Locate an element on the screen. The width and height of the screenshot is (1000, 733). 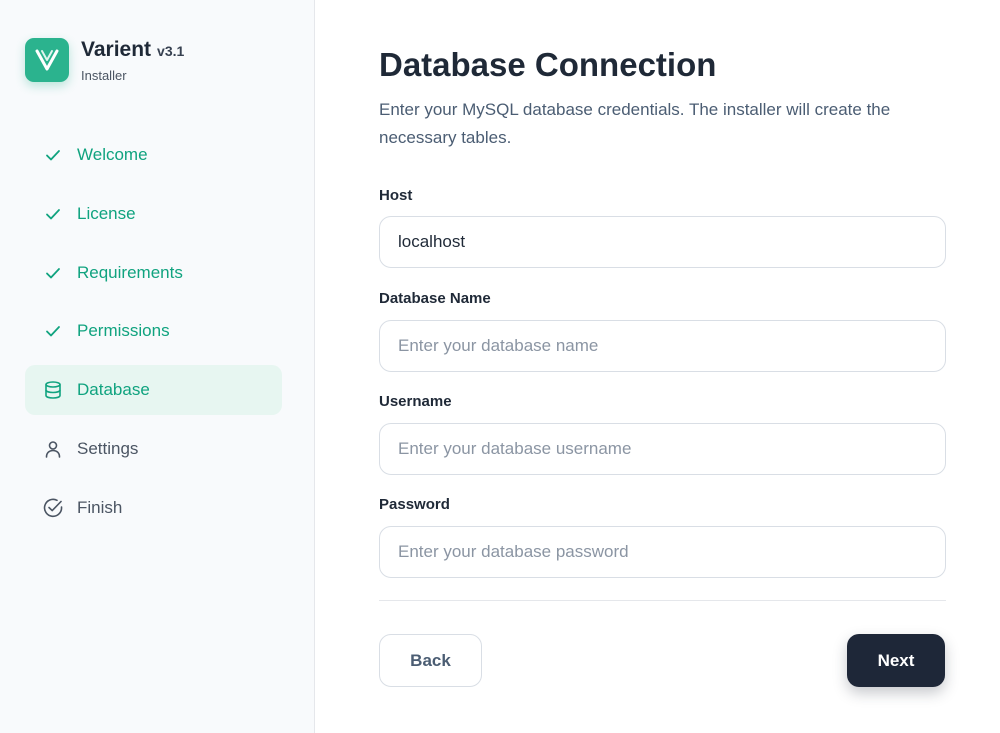
step-database: Database is located at coordinates (153, 390).